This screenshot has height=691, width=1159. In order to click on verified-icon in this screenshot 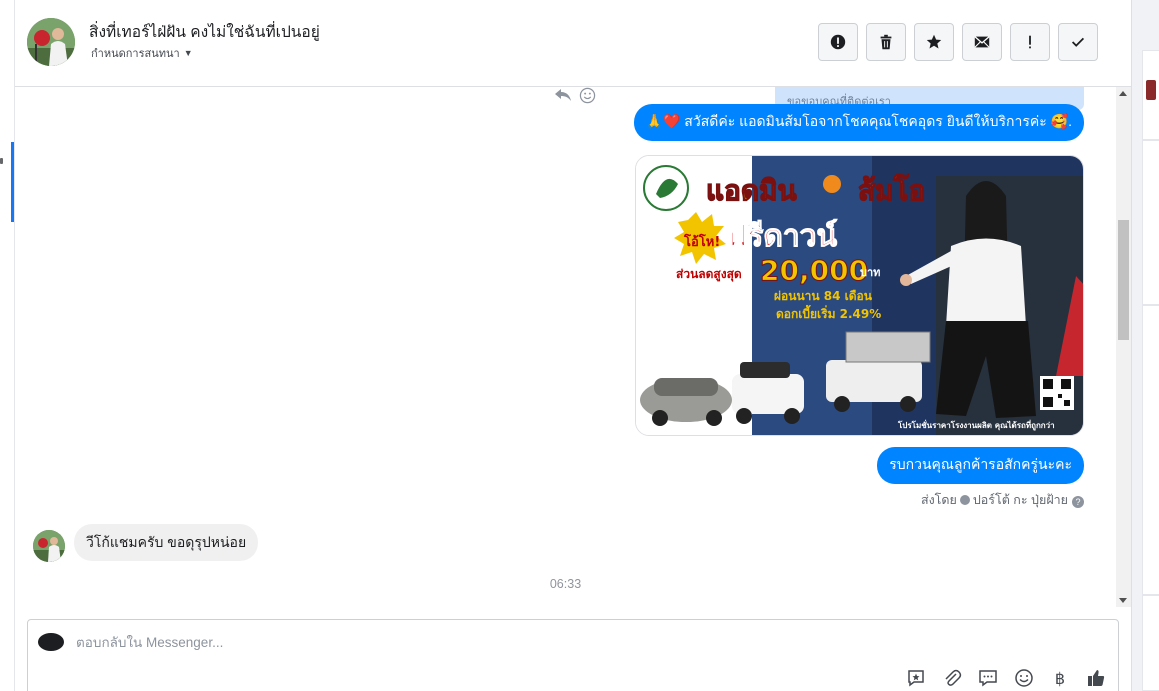, I will do `click(964, 500)`.